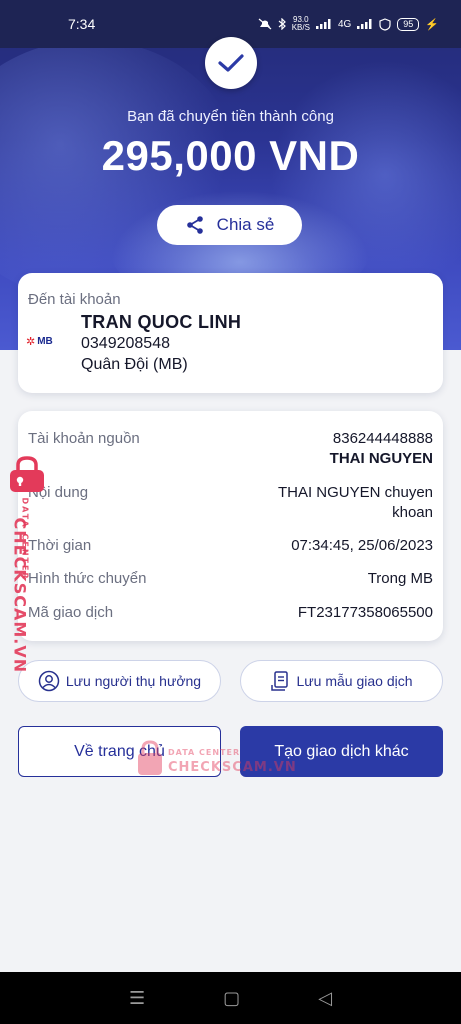  What do you see at coordinates (365, 612) in the screenshot?
I see `transaction-id-value: FT23177358065500` at bounding box center [365, 612].